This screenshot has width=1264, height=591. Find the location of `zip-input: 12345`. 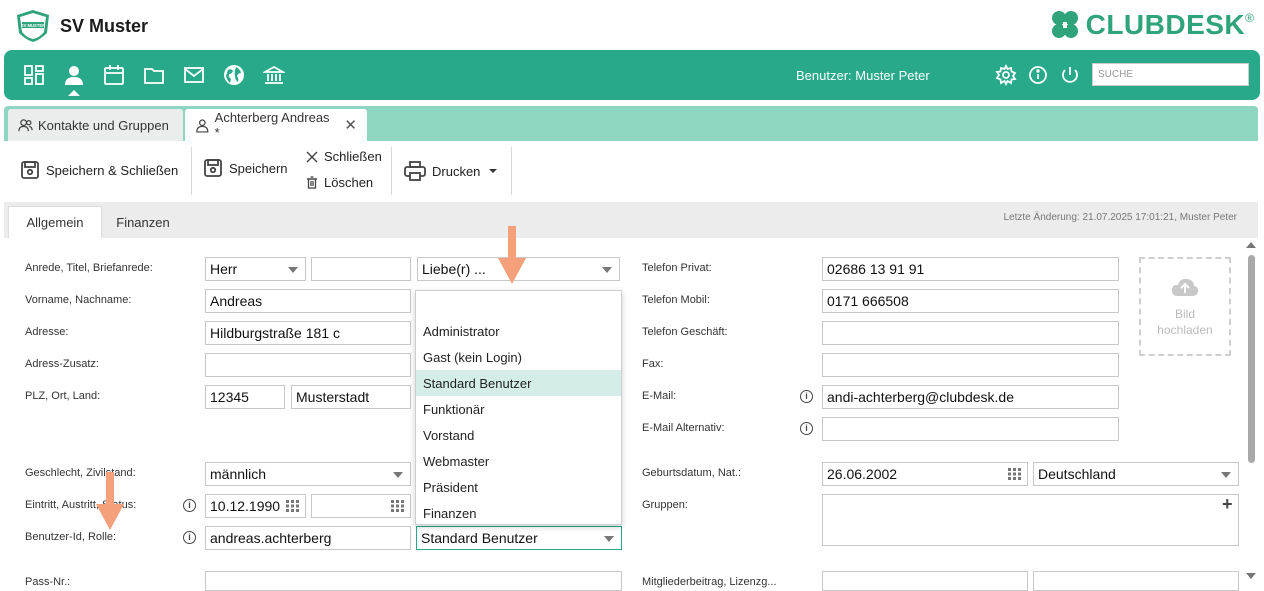

zip-input: 12345 is located at coordinates (245, 397).